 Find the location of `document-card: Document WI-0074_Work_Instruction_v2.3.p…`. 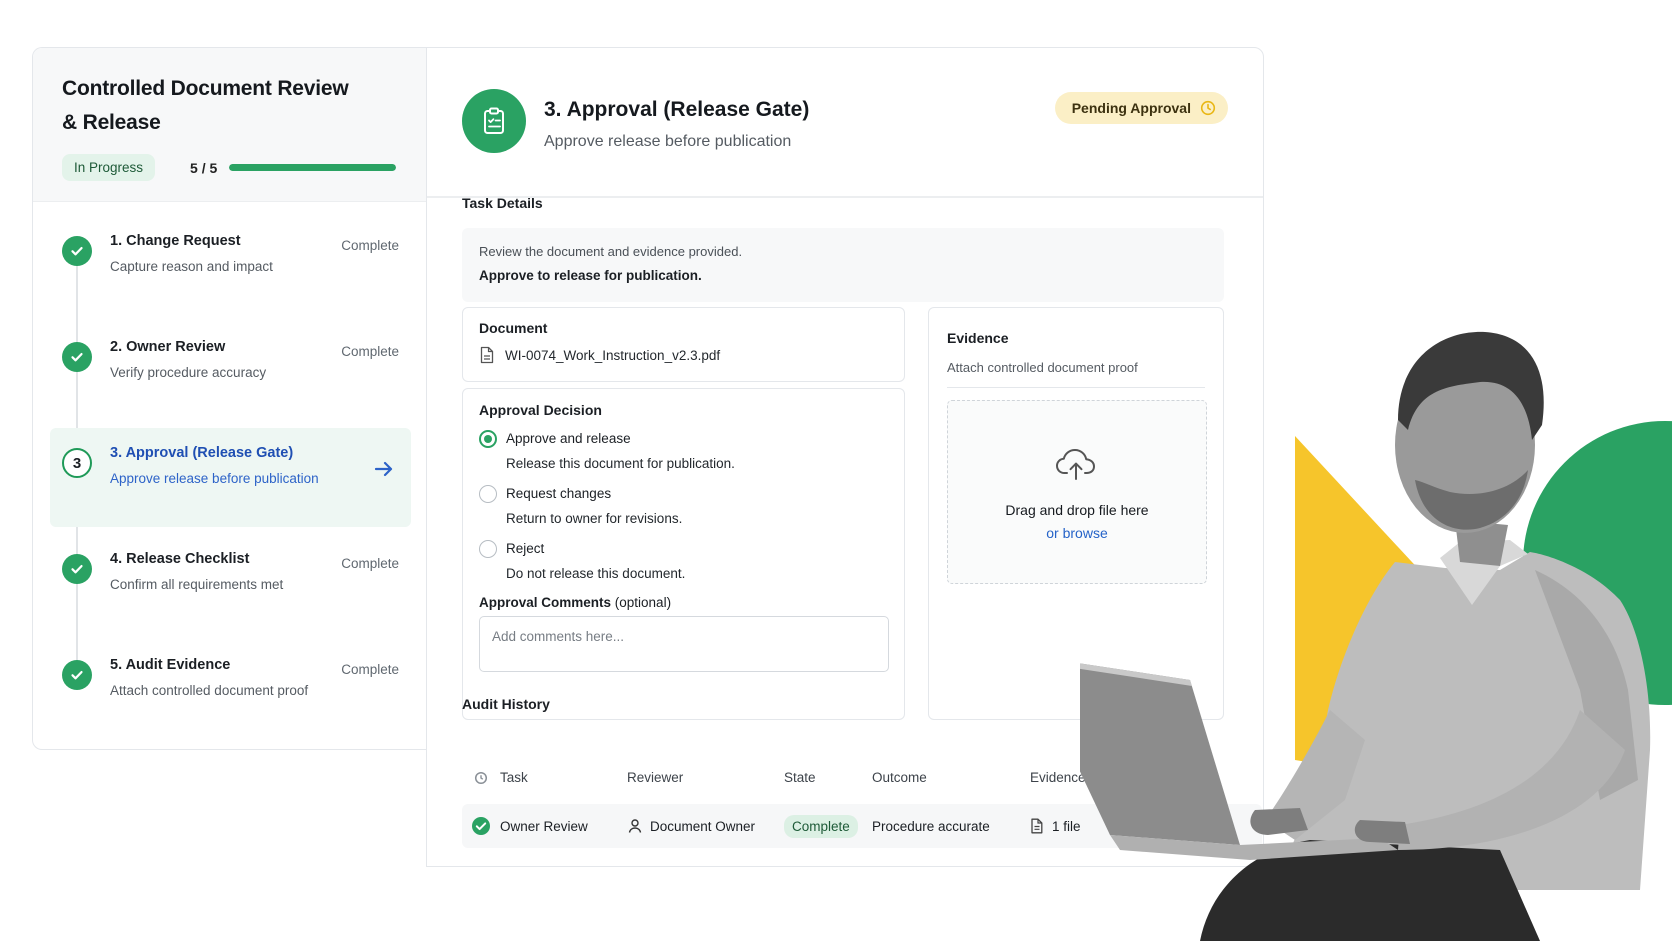

document-card: Document WI-0074_Work_Instruction_v2.3.p… is located at coordinates (683, 344).